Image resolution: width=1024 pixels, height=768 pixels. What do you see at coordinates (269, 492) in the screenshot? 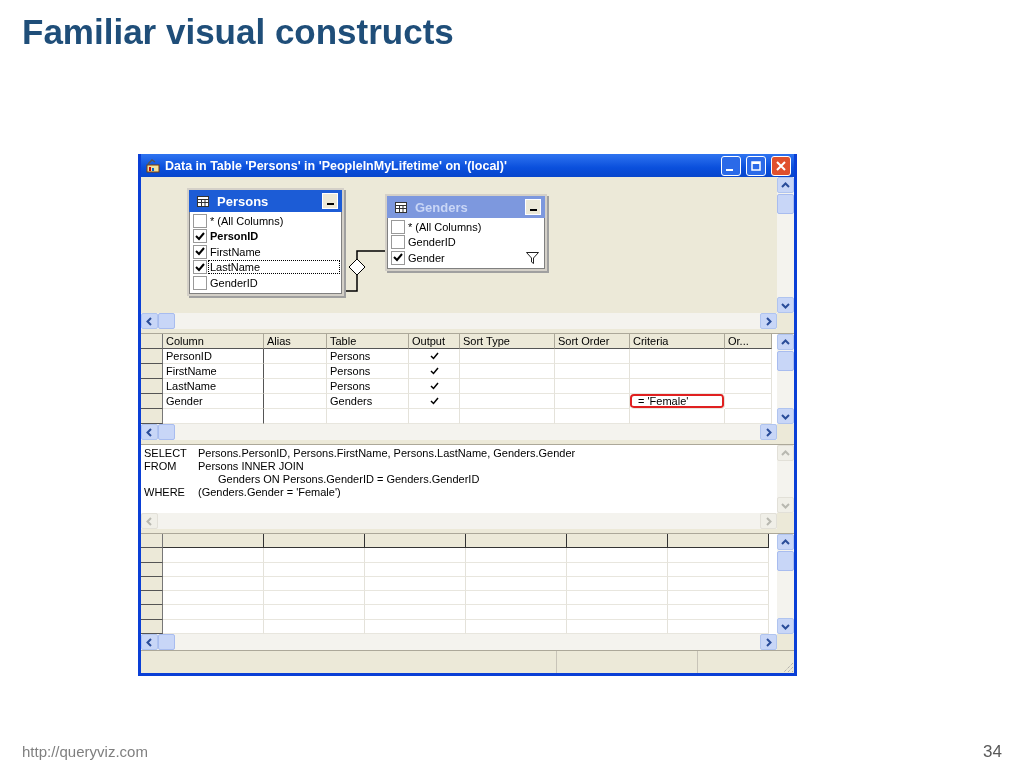
I see `sql-text: (Genders.Gender = 'Female')` at bounding box center [269, 492].